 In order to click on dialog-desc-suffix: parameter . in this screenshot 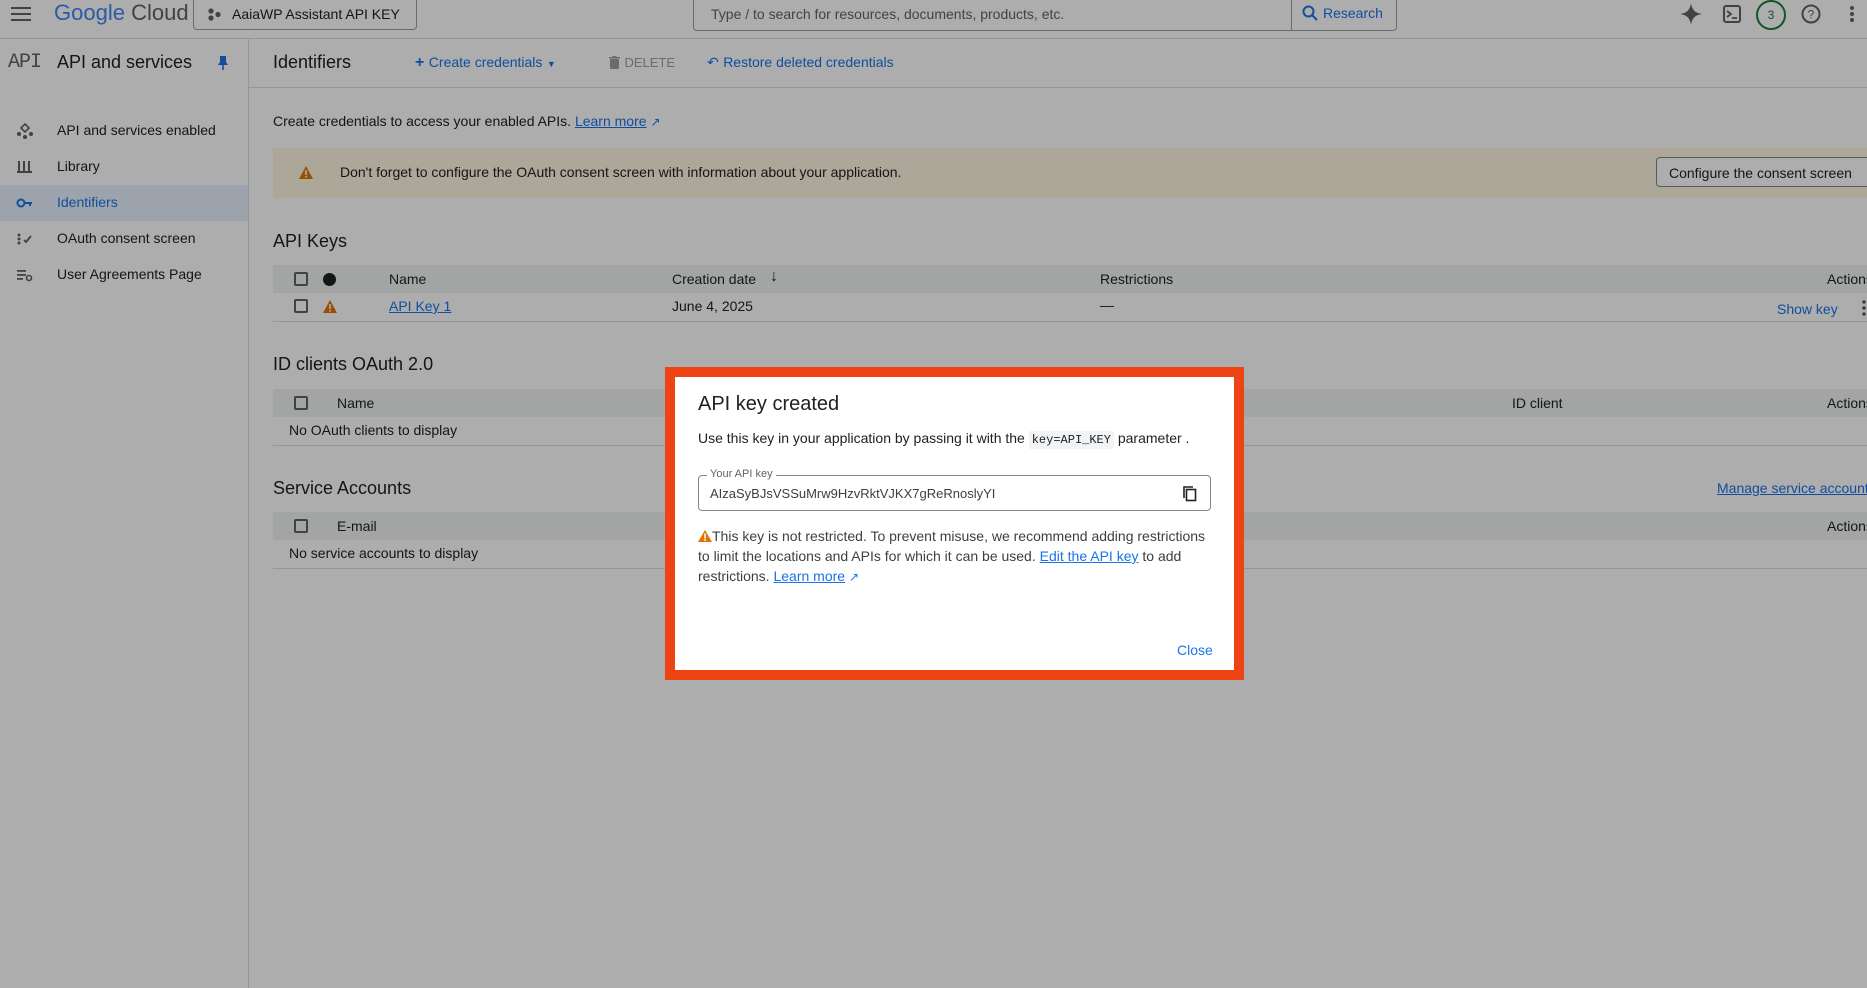, I will do `click(1153, 438)`.